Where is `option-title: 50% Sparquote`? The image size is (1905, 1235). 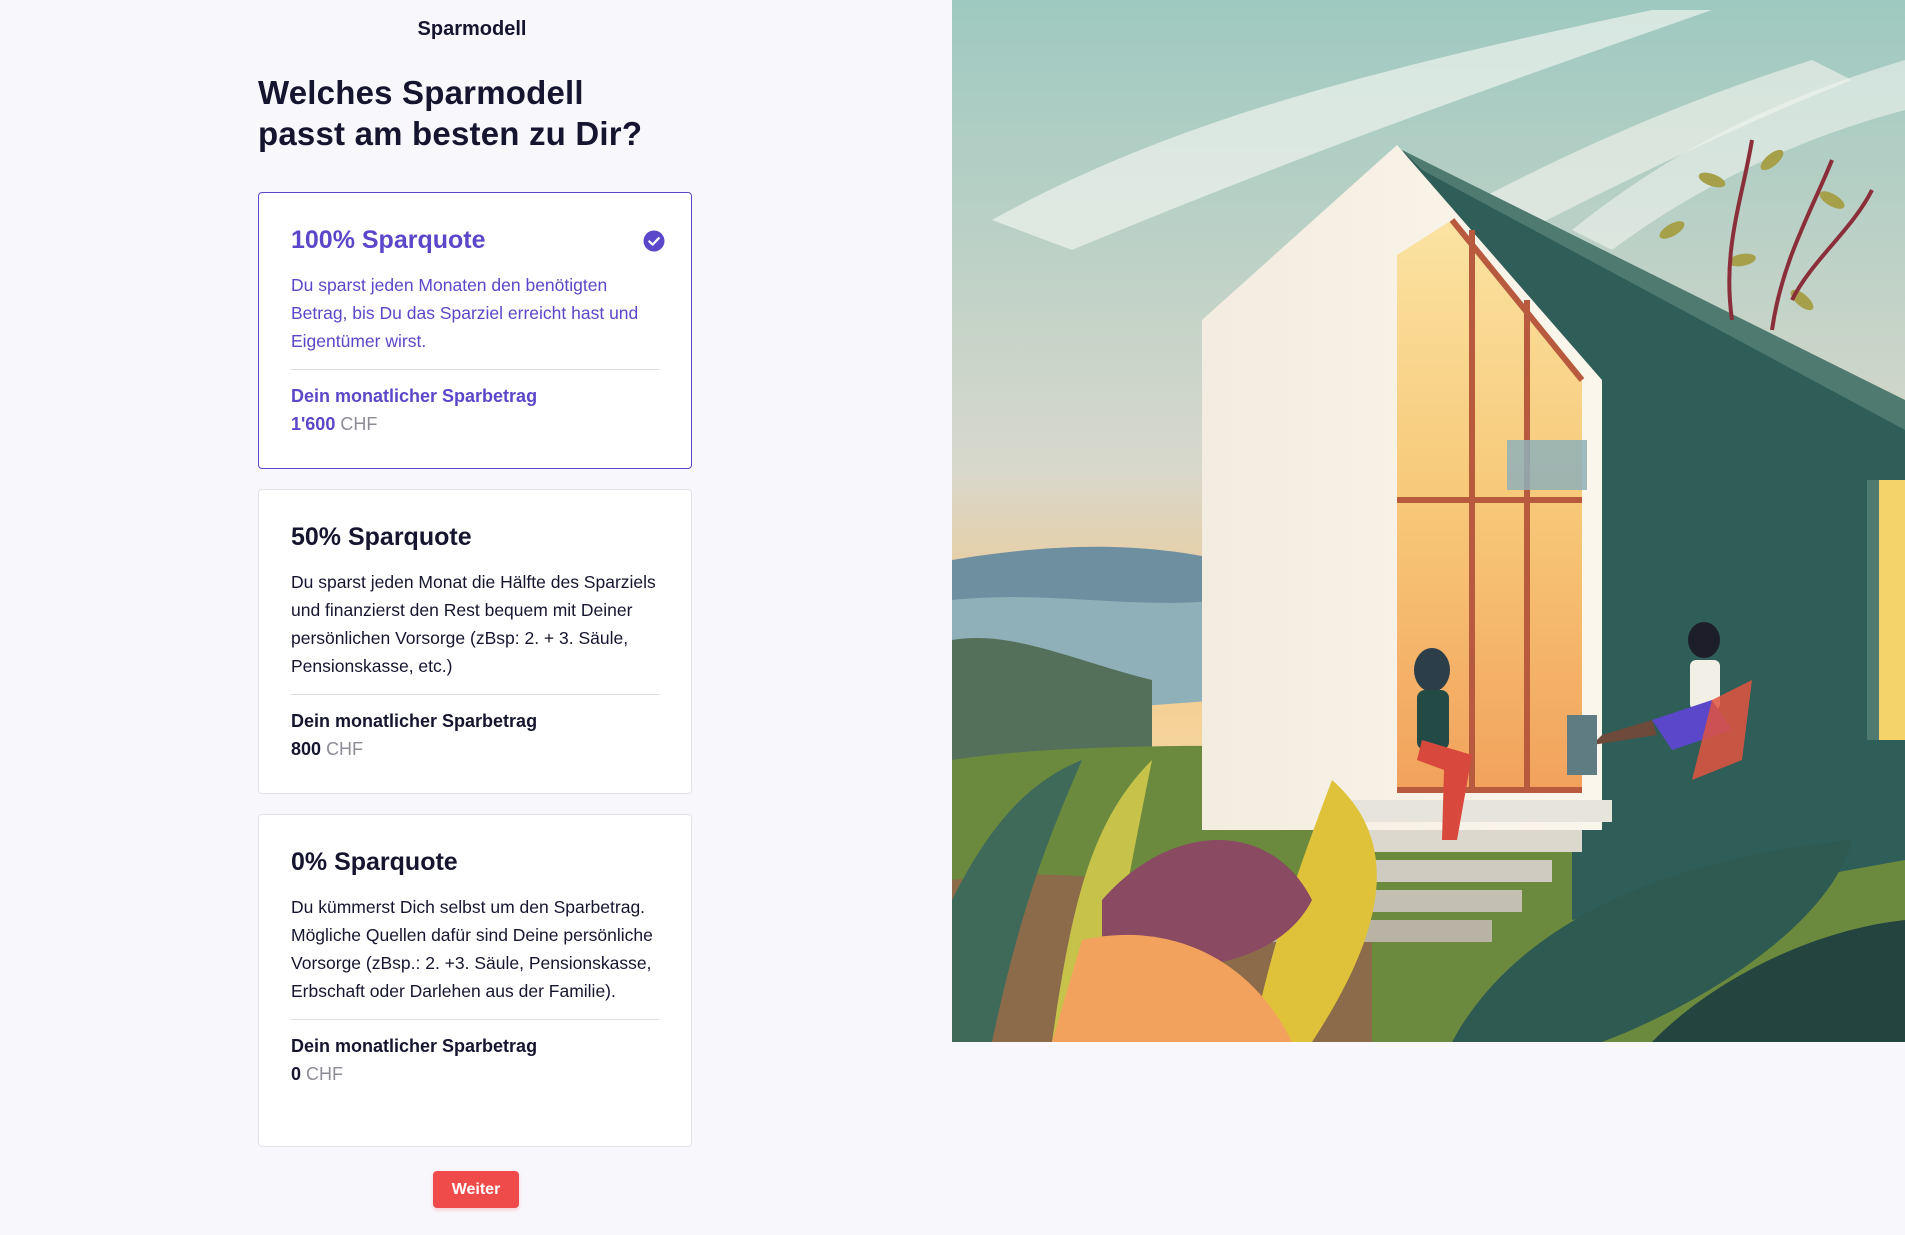 option-title: 50% Sparquote is located at coordinates (381, 537).